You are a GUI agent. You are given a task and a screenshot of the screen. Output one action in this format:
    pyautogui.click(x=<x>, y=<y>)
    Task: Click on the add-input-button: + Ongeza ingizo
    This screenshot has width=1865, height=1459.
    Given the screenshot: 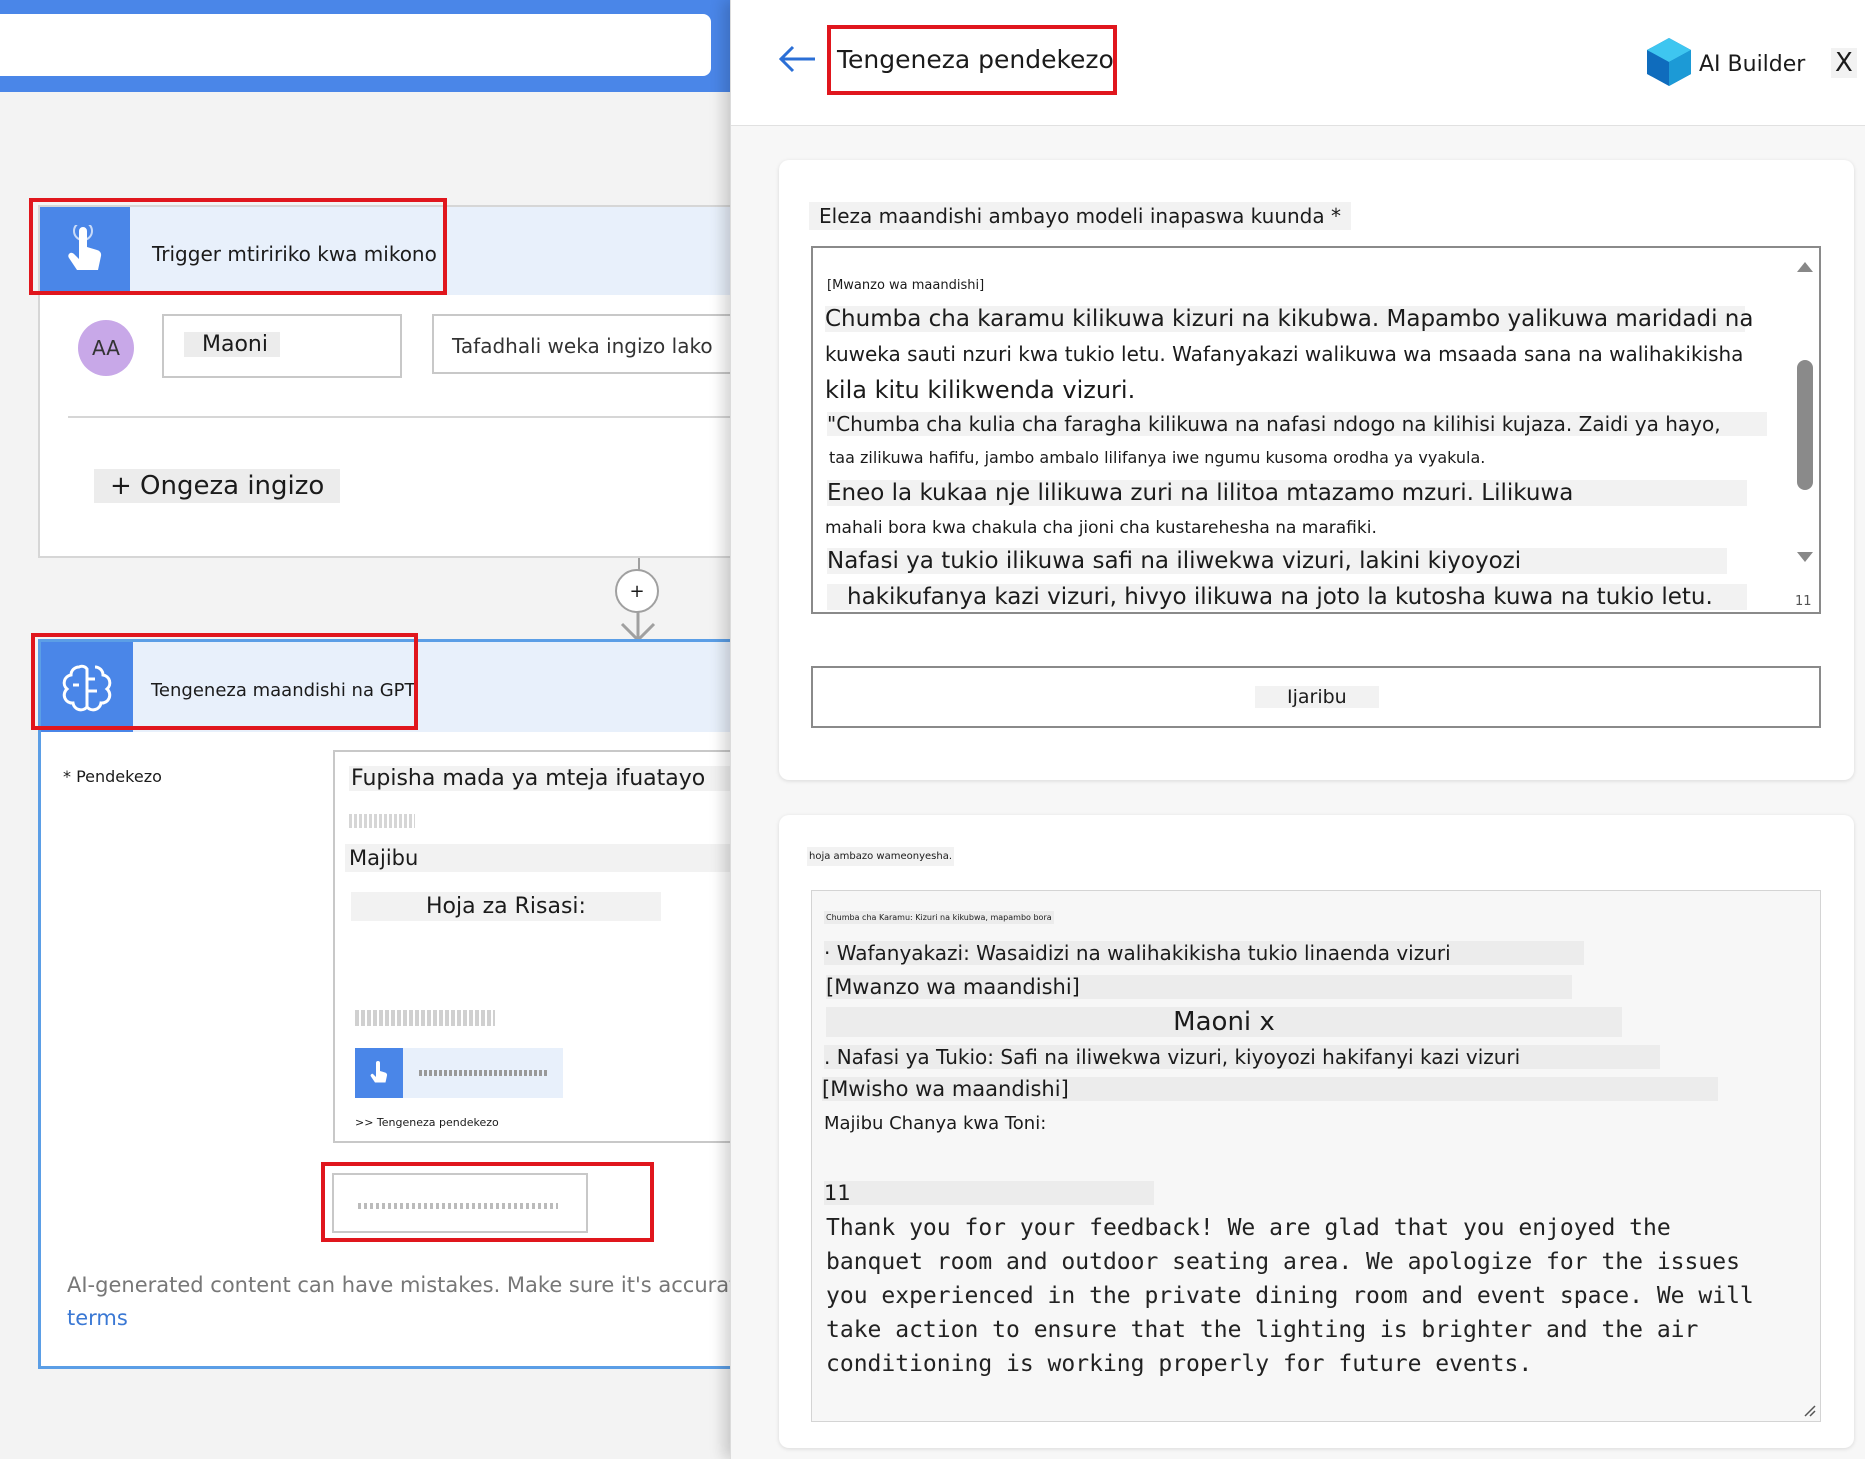 What is the action you would take?
    pyautogui.click(x=217, y=486)
    